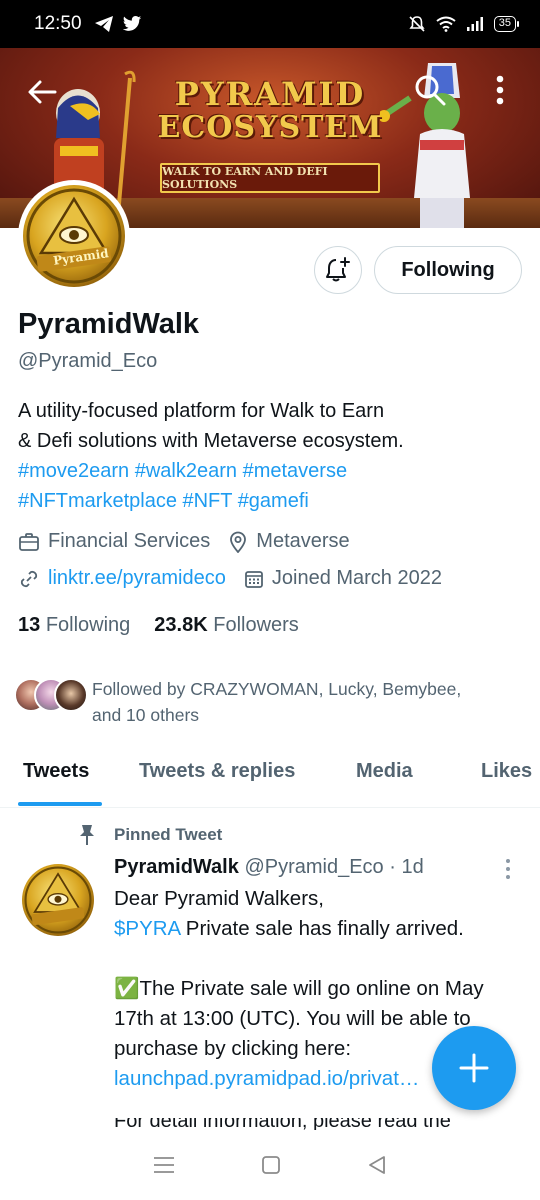  Describe the element at coordinates (506, 771) in the screenshot. I see `tab-likes: Likes` at that location.